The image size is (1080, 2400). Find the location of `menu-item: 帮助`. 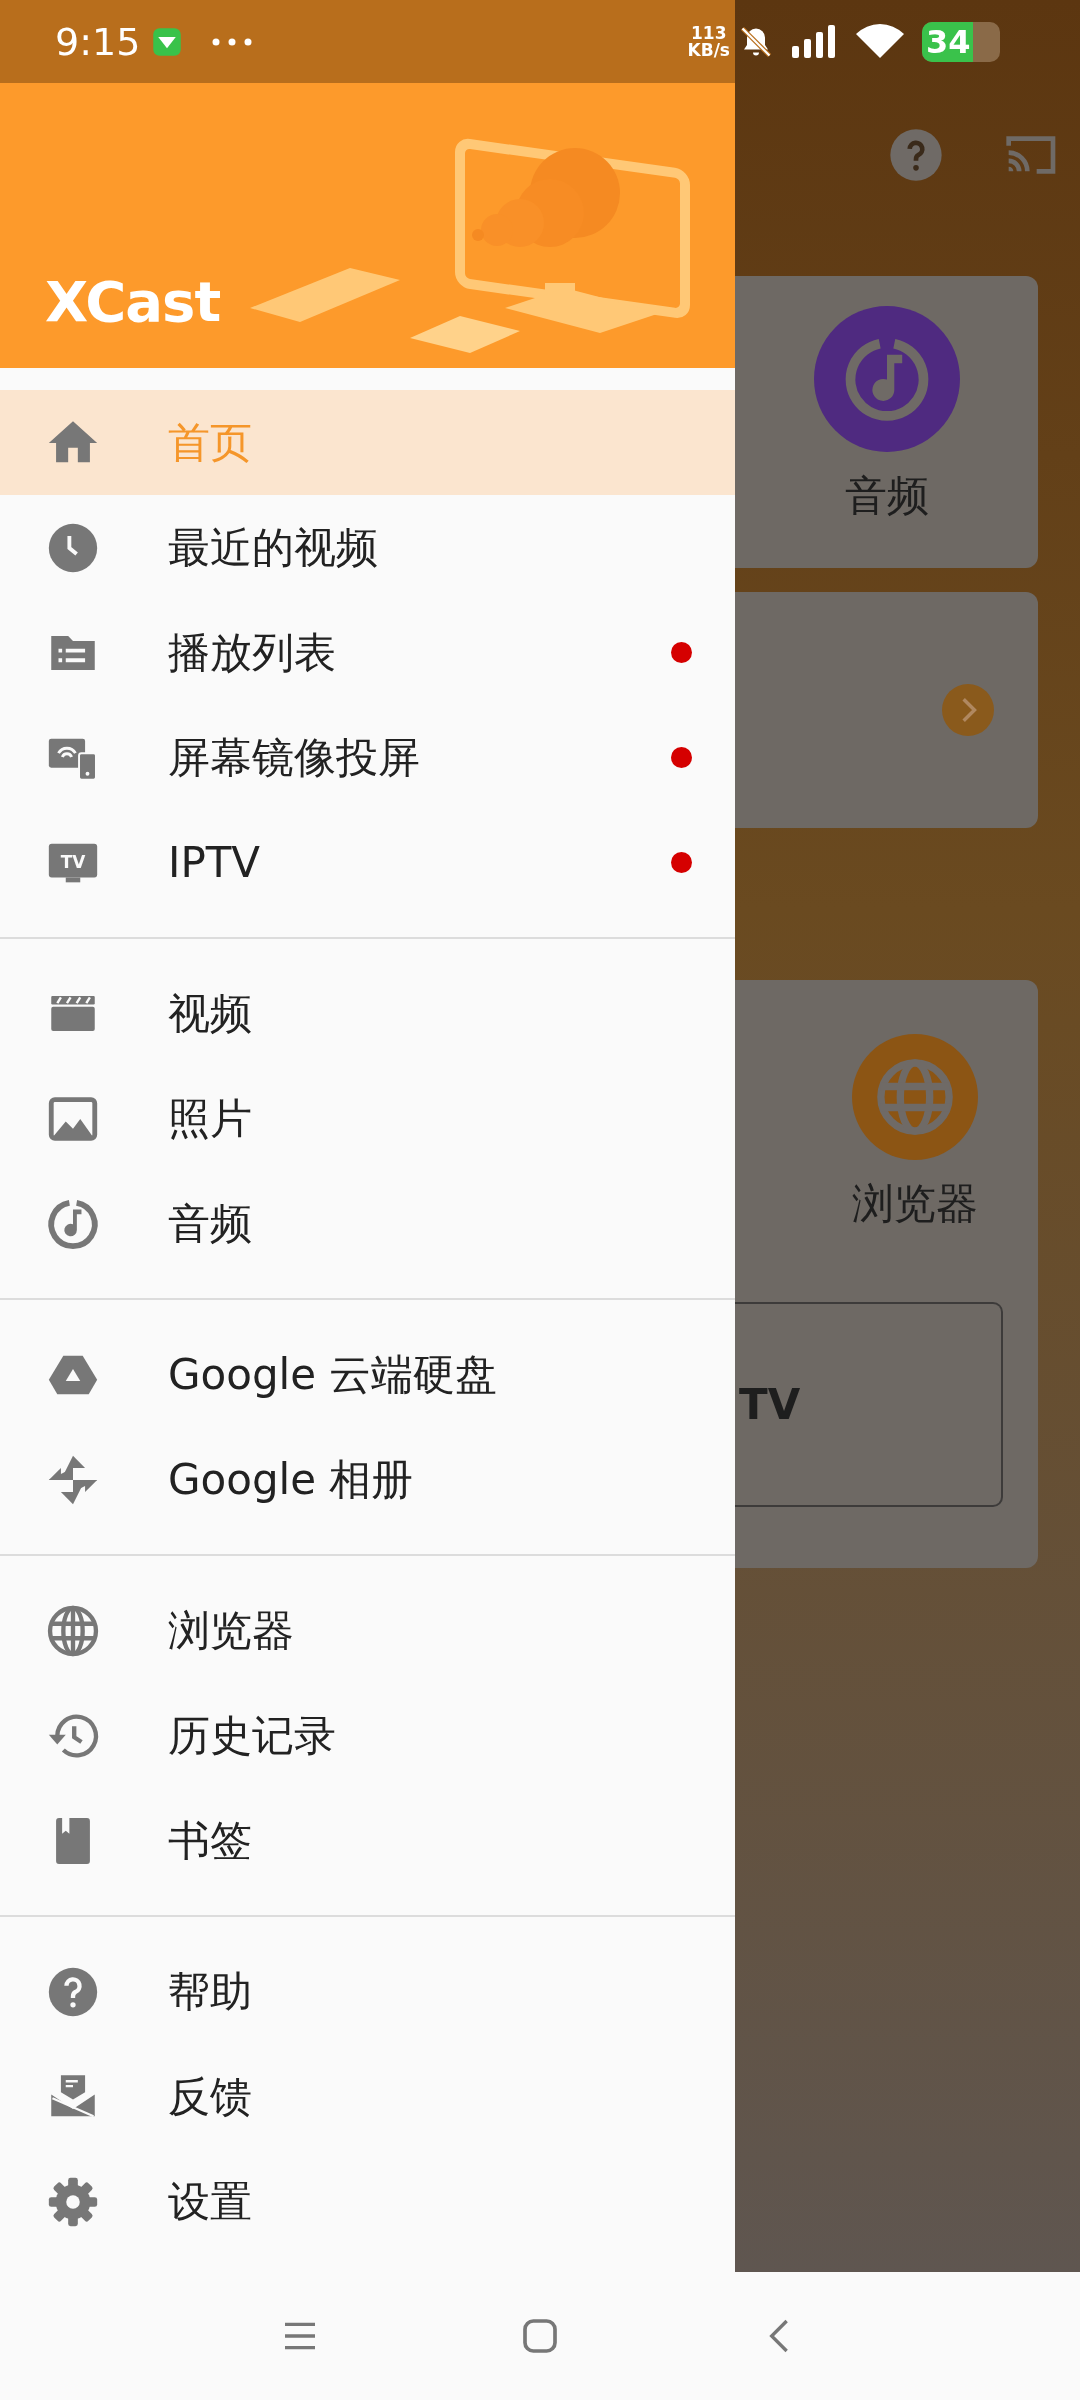

menu-item: 帮助 is located at coordinates (367, 1991).